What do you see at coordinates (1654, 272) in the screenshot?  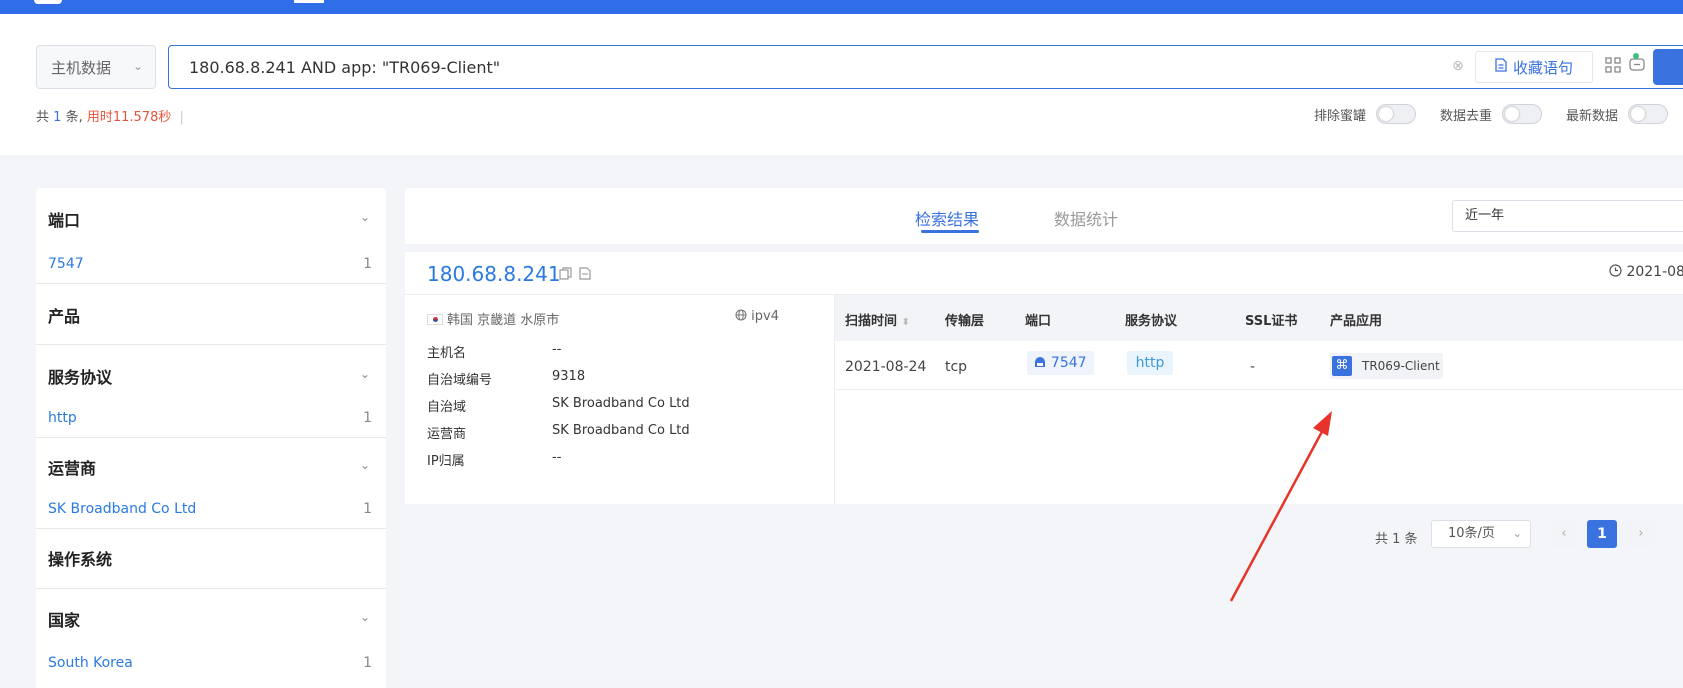 I see `last-updated-date: 2021-08` at bounding box center [1654, 272].